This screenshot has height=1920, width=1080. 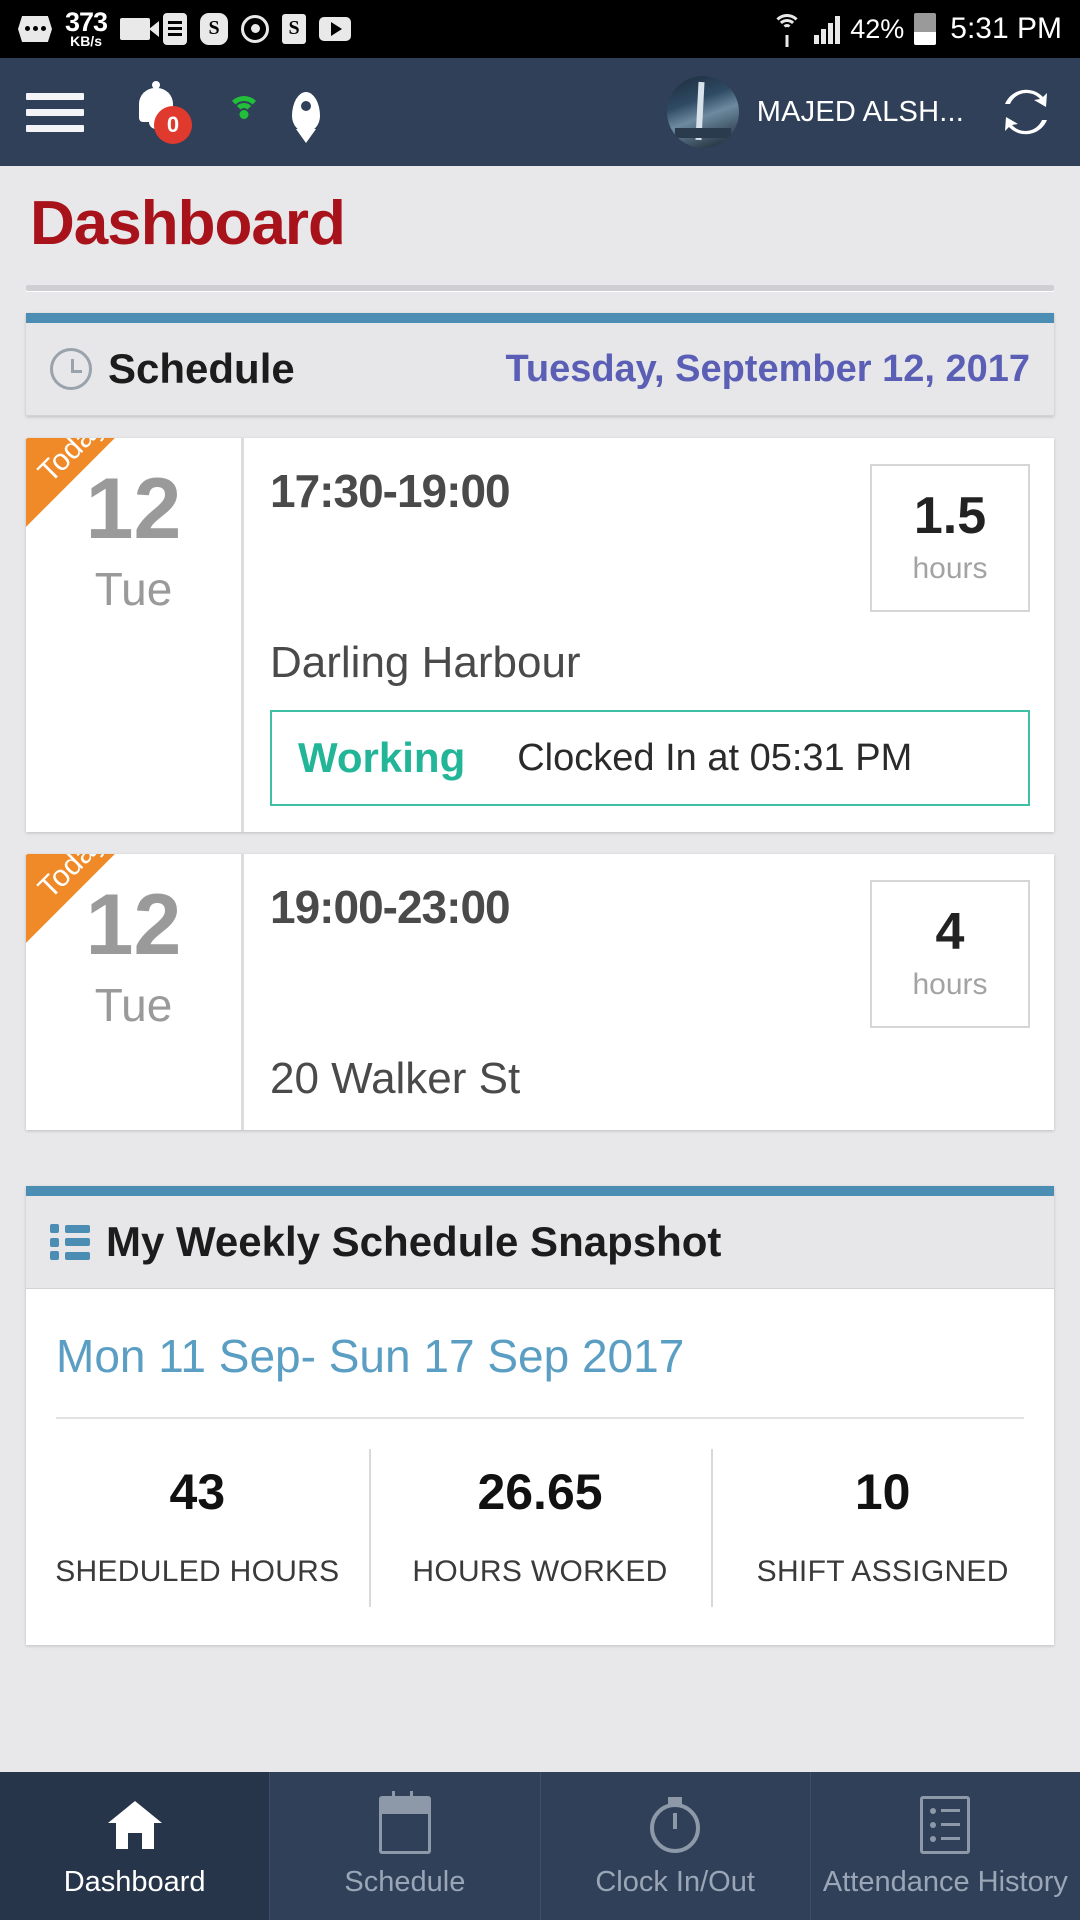 What do you see at coordinates (404, 1823) in the screenshot?
I see `calendar-icon` at bounding box center [404, 1823].